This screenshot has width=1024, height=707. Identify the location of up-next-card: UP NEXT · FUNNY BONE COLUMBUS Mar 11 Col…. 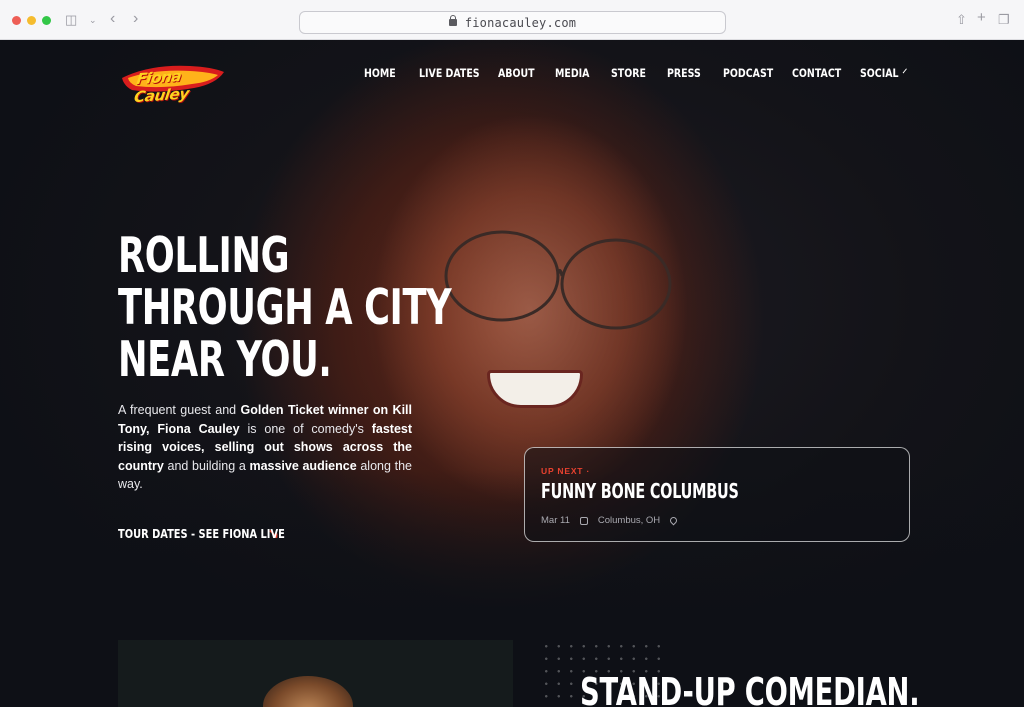
(717, 494).